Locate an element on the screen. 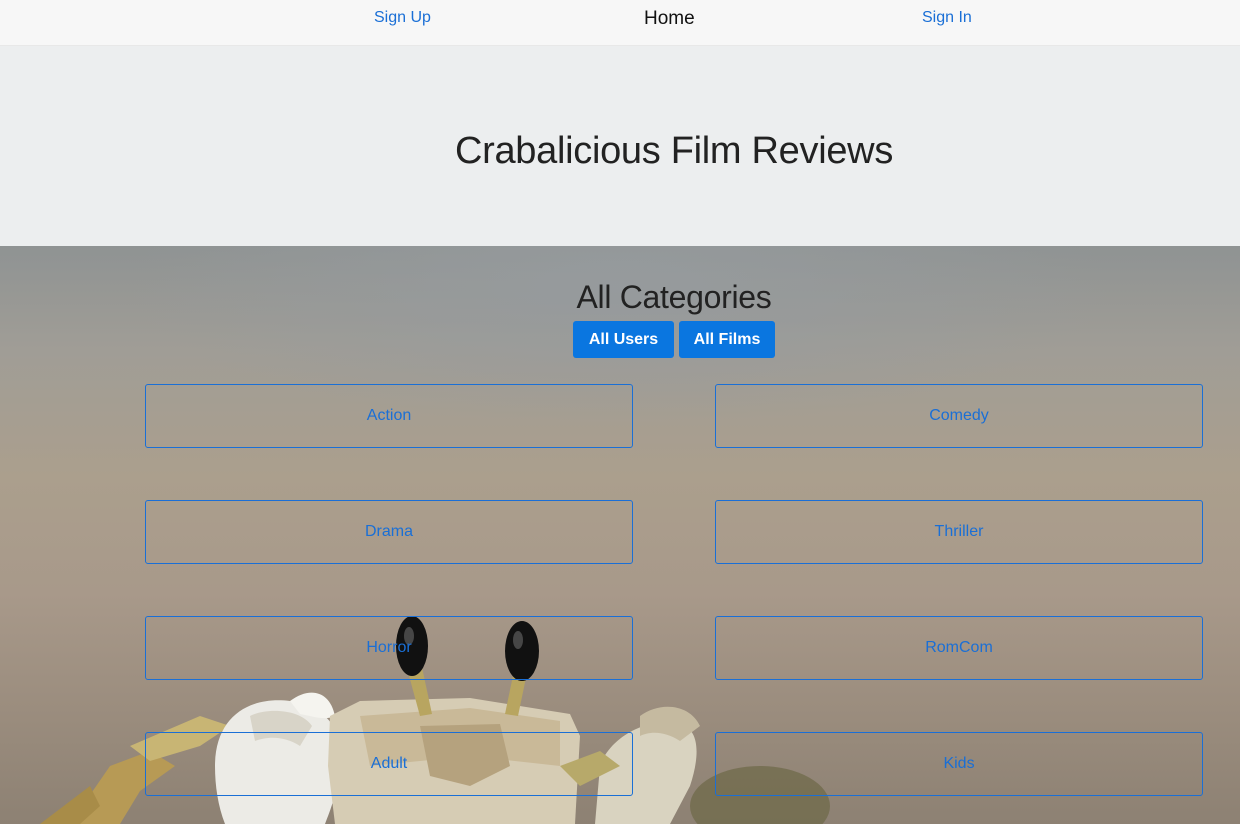 The width and height of the screenshot is (1240, 824). sign-in-link: Sign In is located at coordinates (947, 18).